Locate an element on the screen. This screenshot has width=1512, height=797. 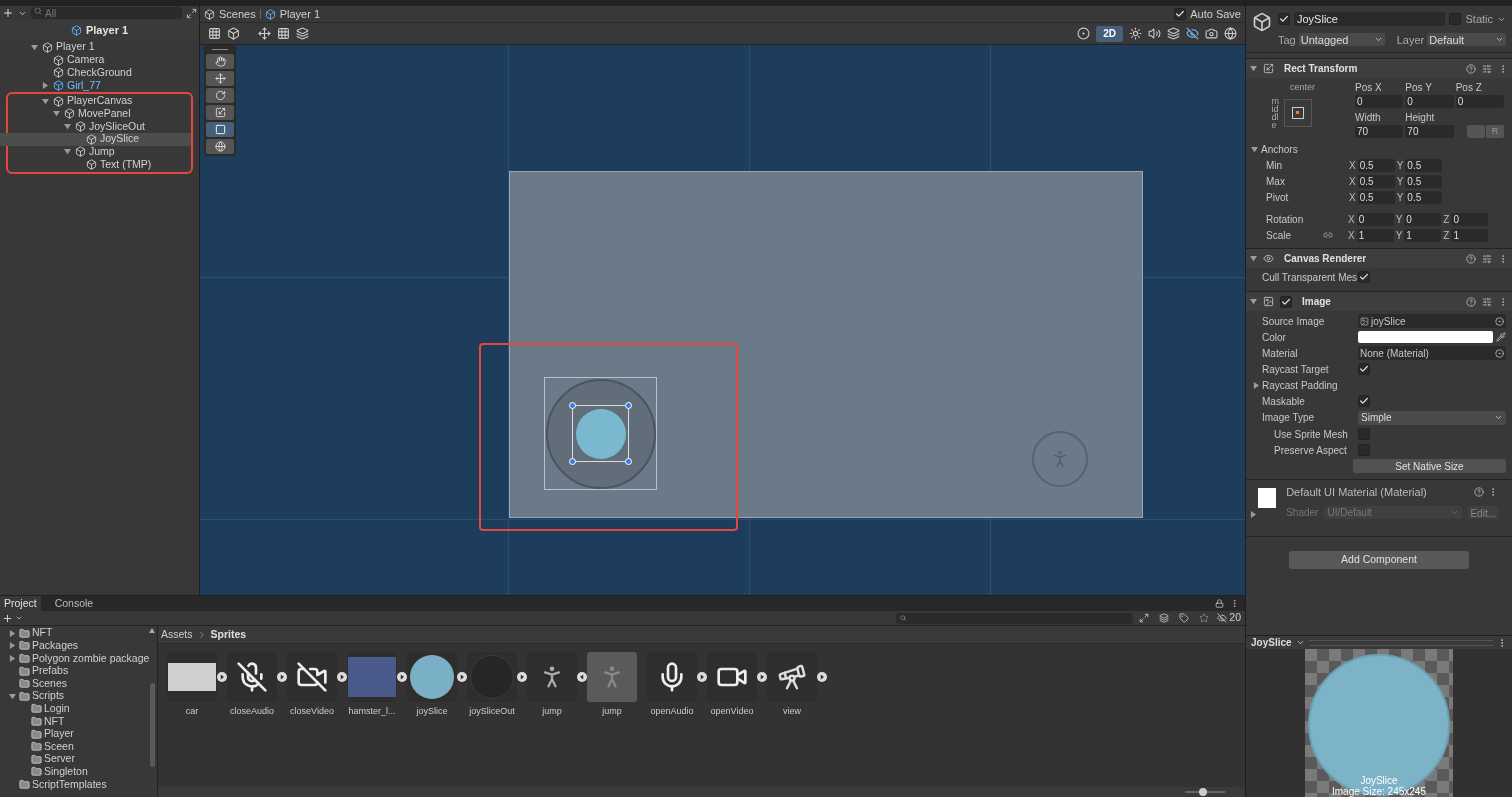
folder-item: NFT is located at coordinates (78, 721).